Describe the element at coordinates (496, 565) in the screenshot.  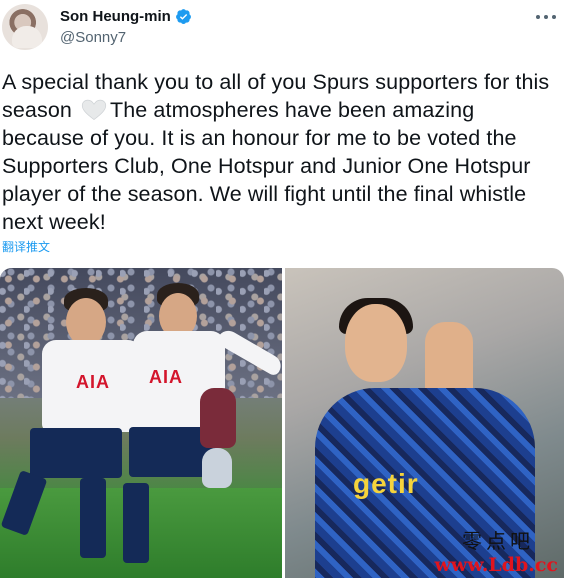
I see `watermark-site-url: www.Ldb.cc` at that location.